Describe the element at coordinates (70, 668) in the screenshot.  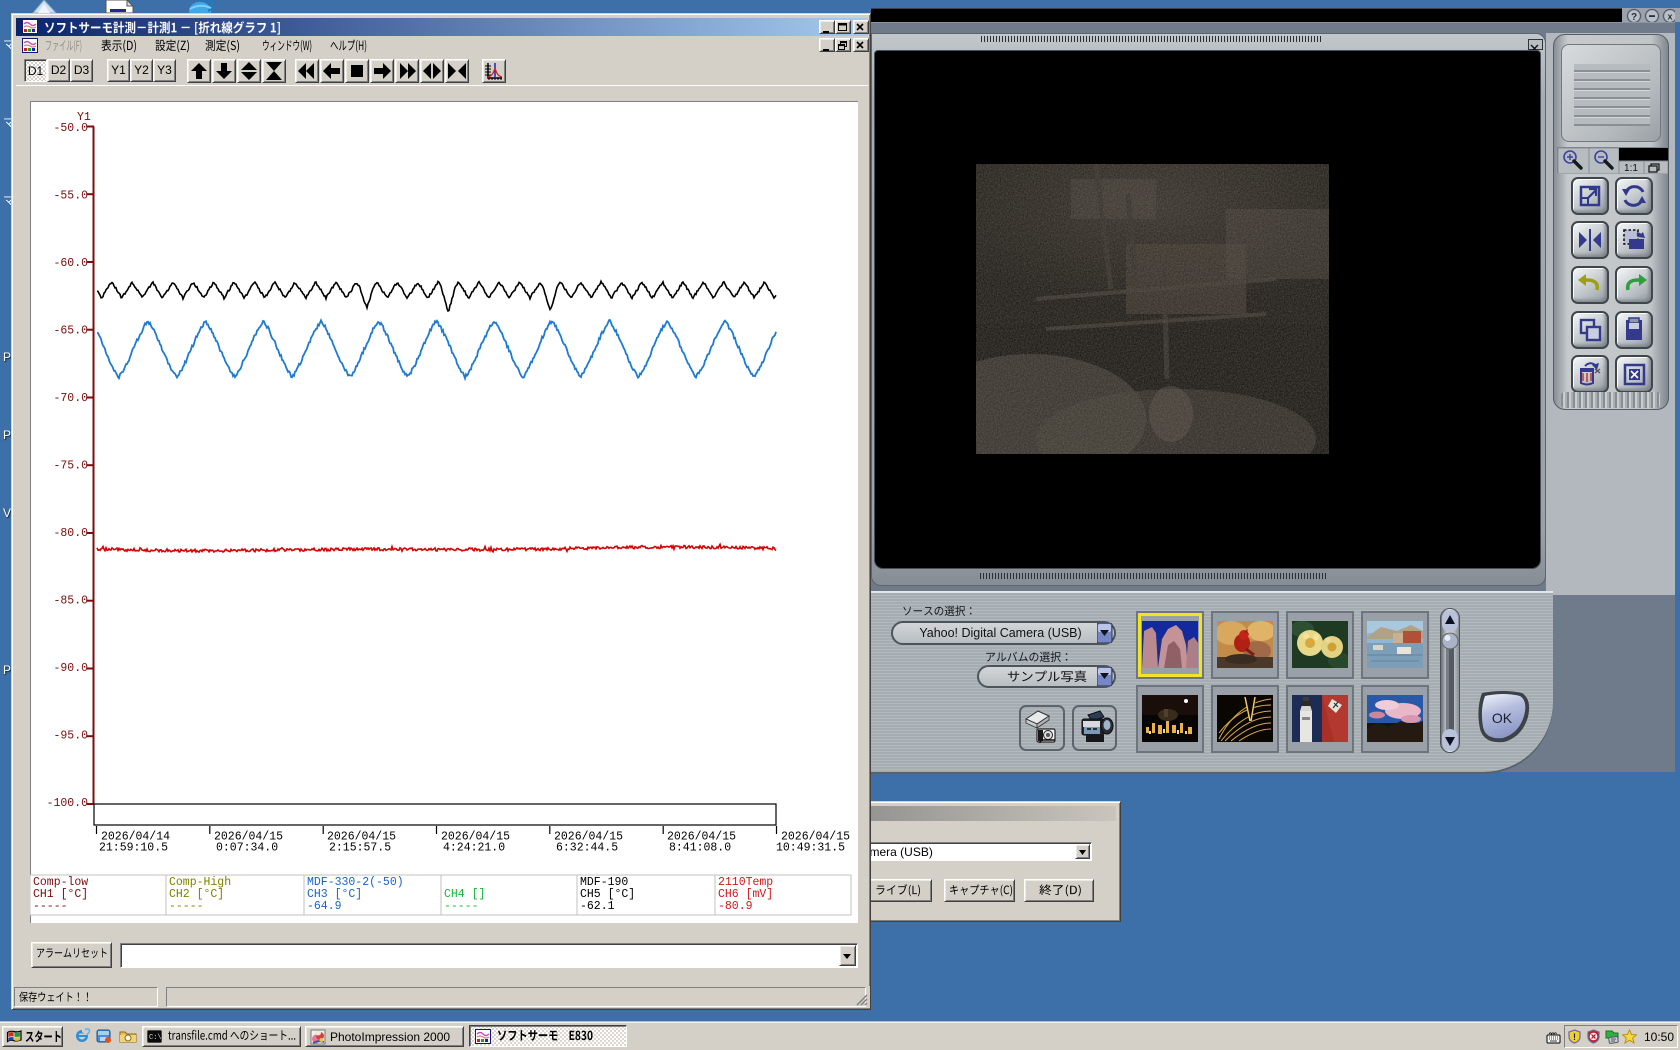
I see `svg-text: -90.0` at that location.